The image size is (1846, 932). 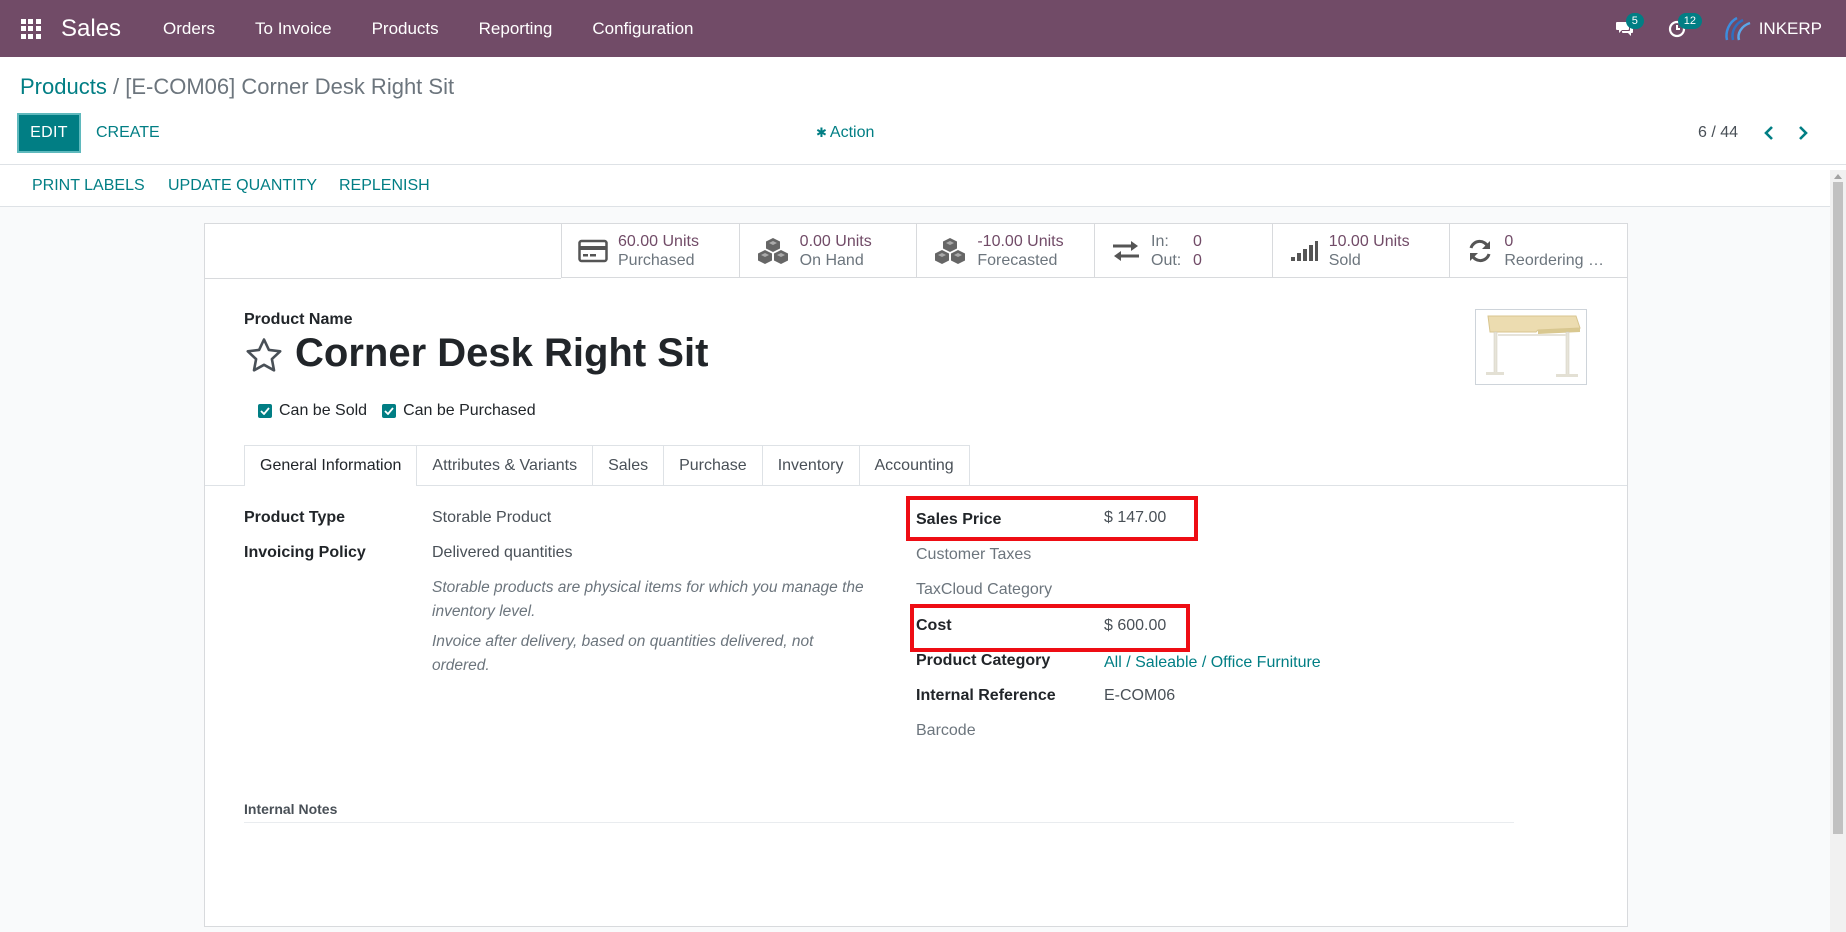 I want to click on product-image, so click(x=1531, y=347).